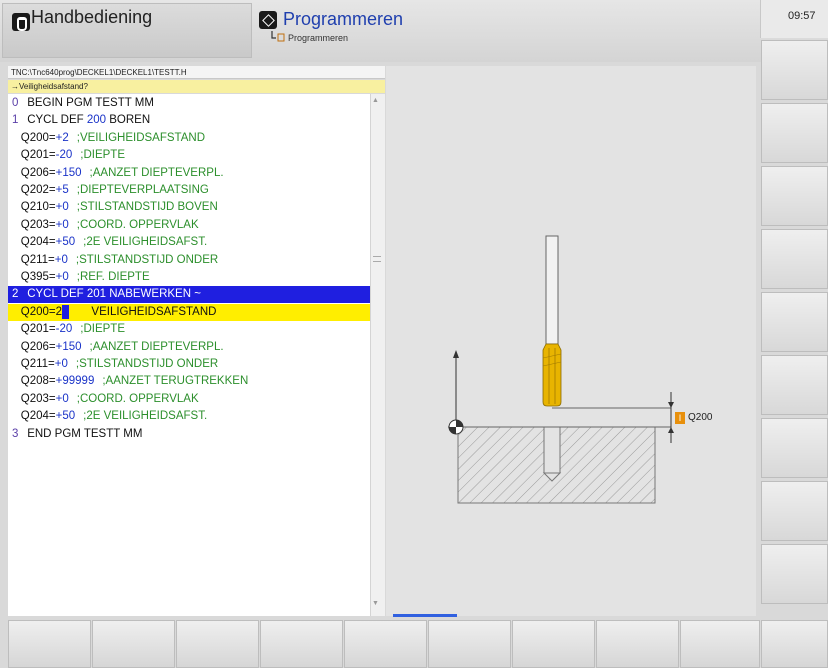  Describe the element at coordinates (154, 311) in the screenshot. I see `q-comment: VEILIGHEIDSAFSTAND` at that location.